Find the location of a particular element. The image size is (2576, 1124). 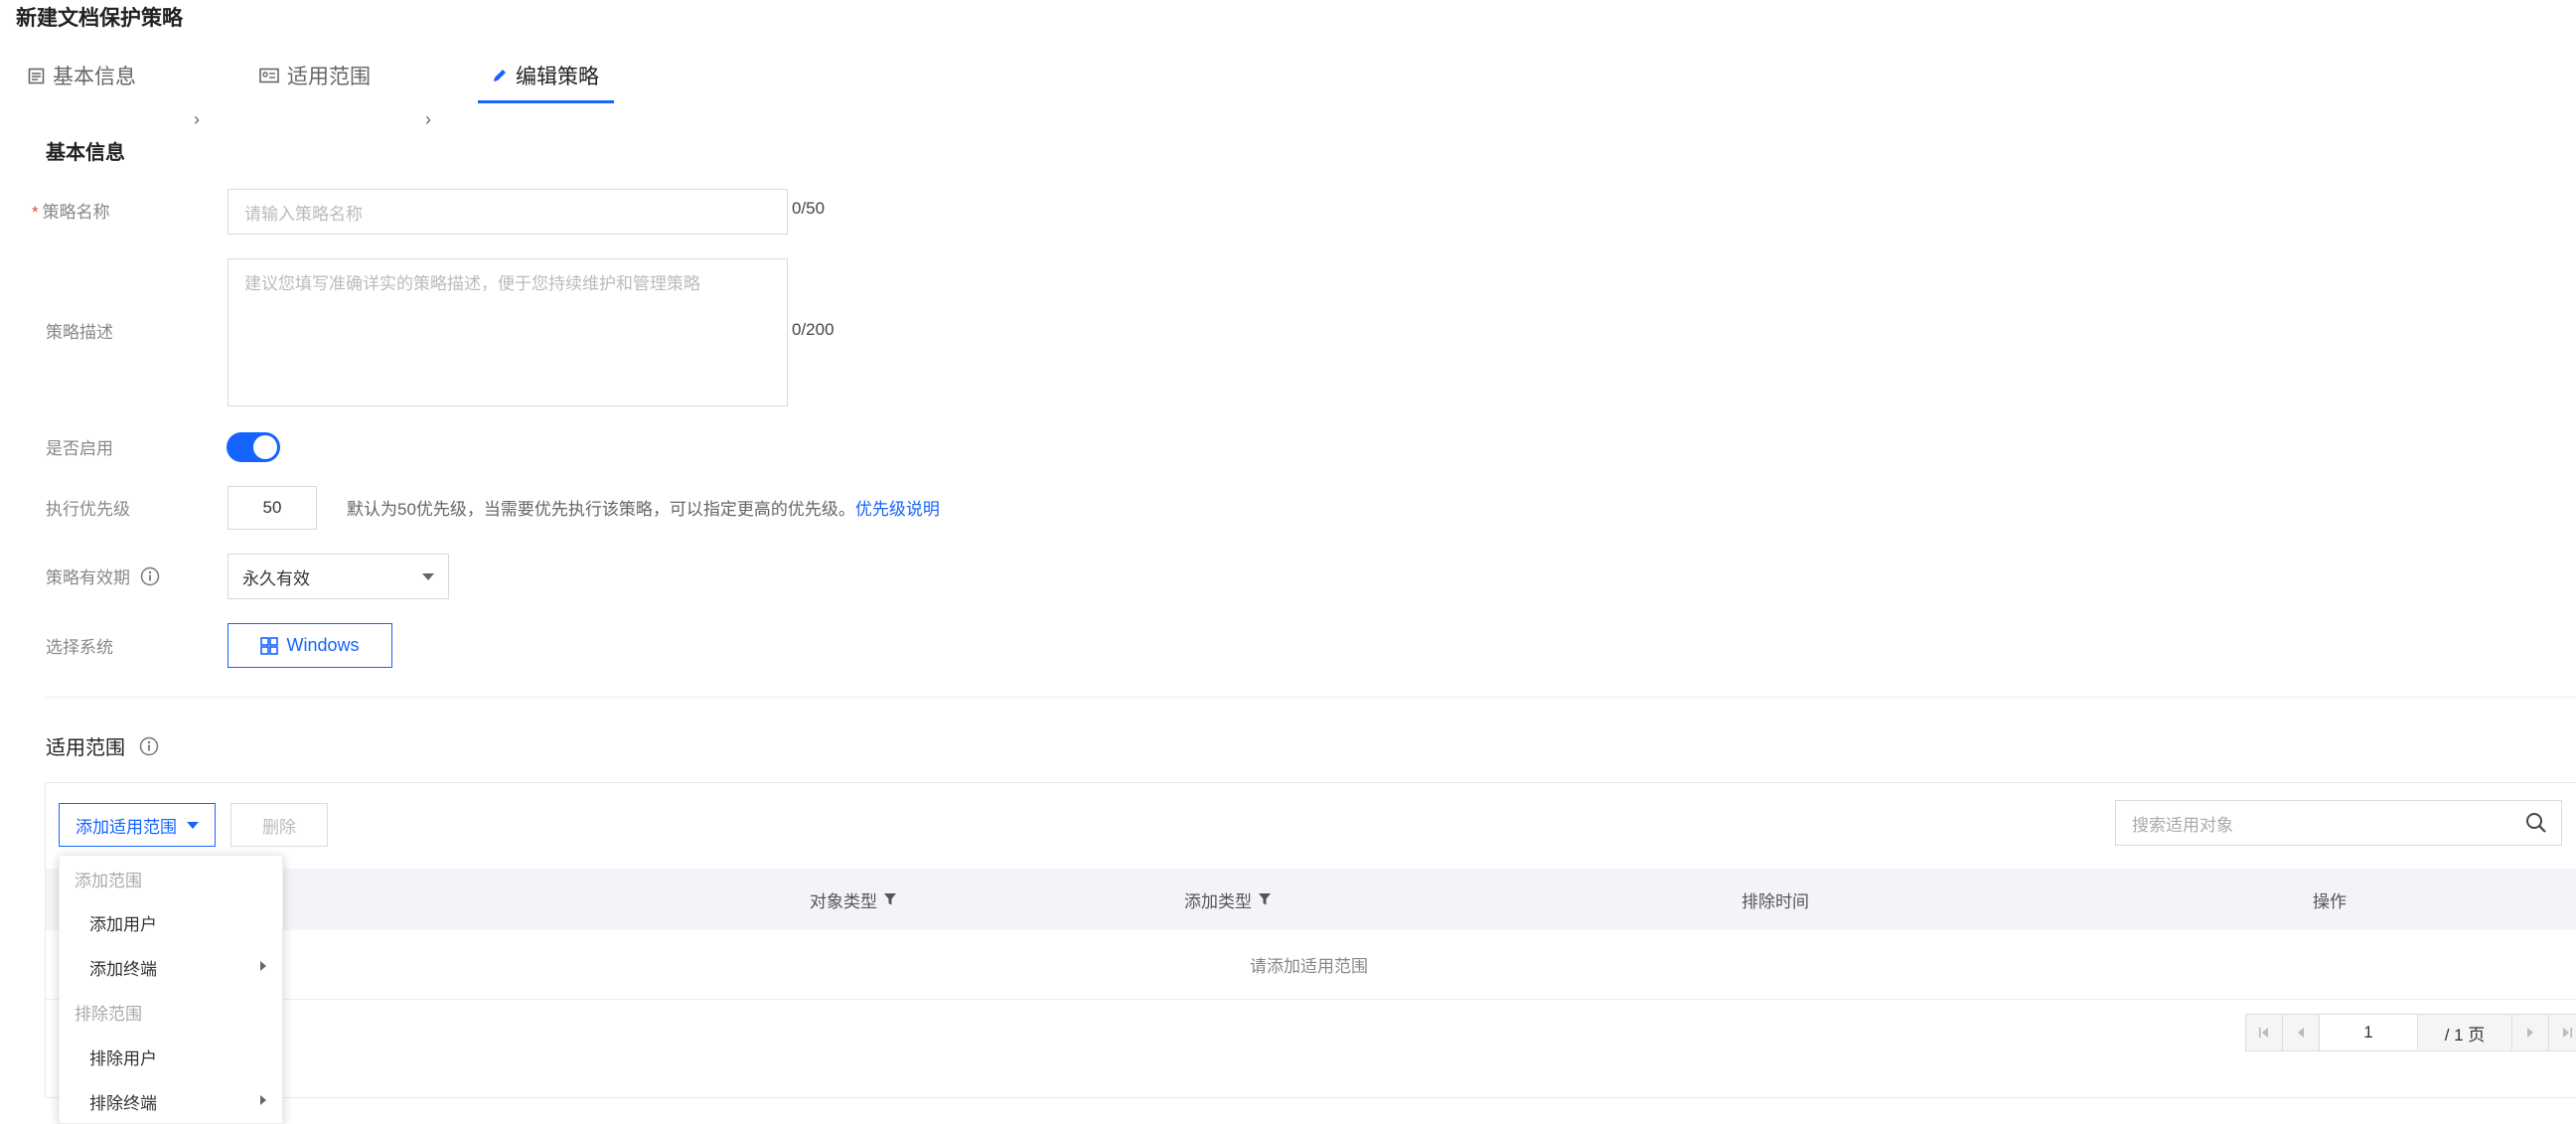

priority-label: 执行优先级 is located at coordinates (88, 510).